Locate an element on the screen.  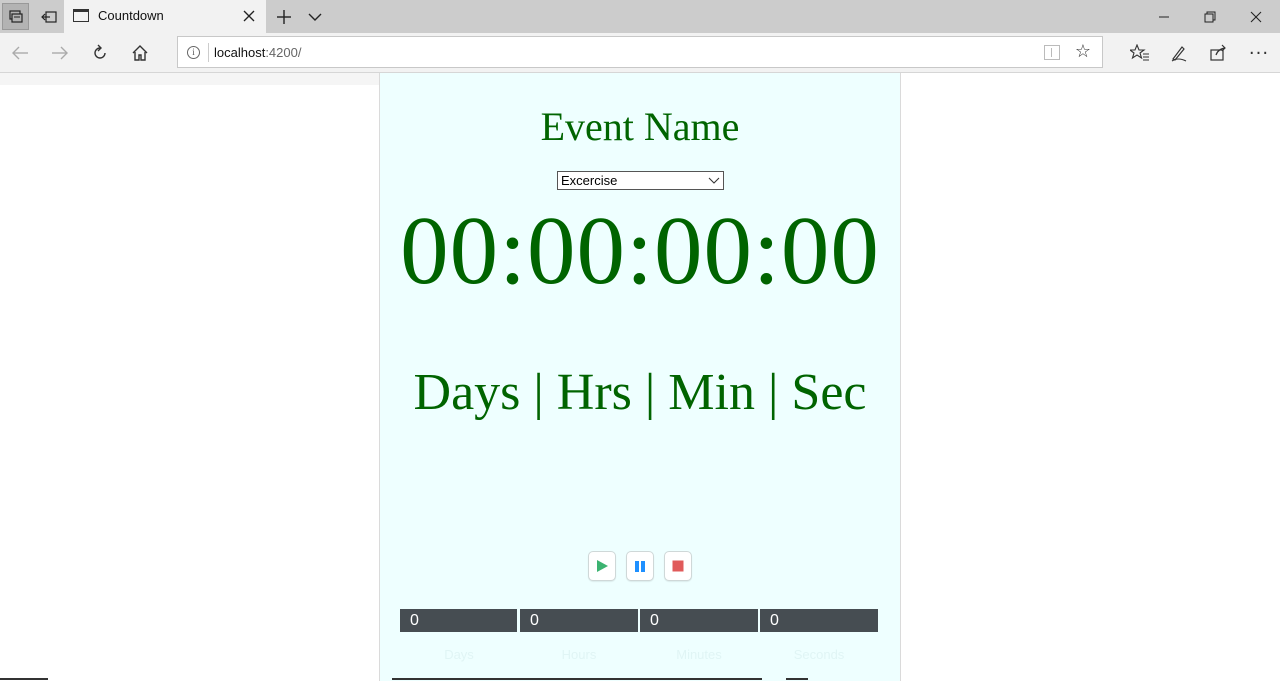
days-caption: Days is located at coordinates (459, 654).